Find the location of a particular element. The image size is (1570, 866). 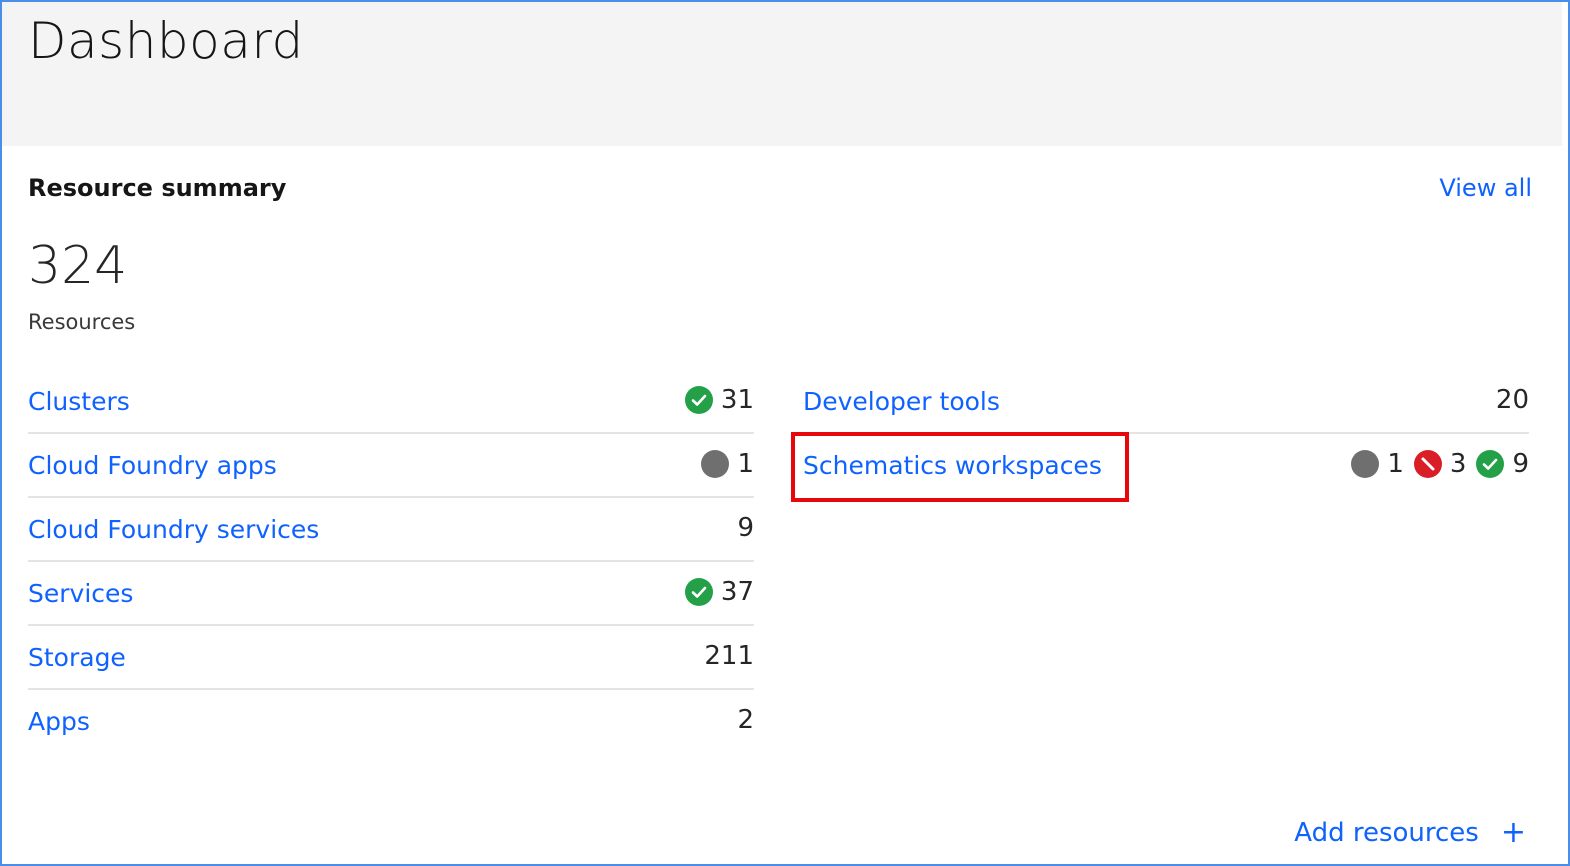

resource-stats: 1 is located at coordinates (727, 464).